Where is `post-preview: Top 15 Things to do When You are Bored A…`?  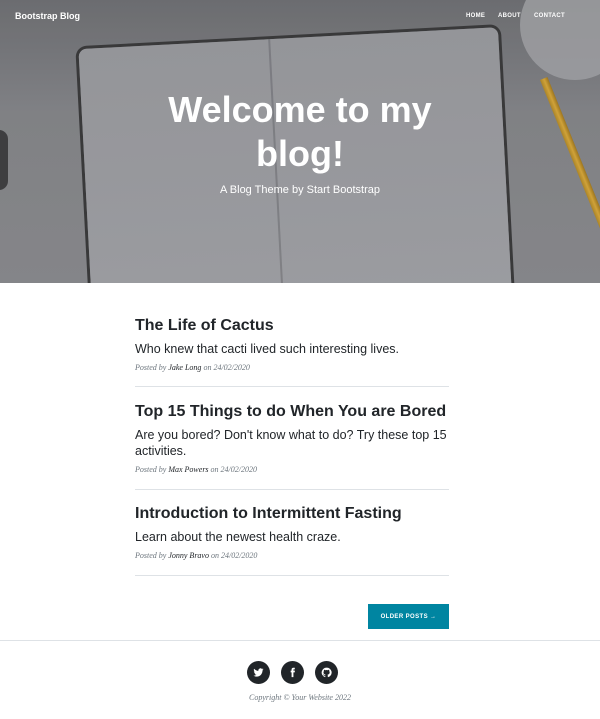
post-preview: Top 15 Things to do When You are Bored A… is located at coordinates (292, 438).